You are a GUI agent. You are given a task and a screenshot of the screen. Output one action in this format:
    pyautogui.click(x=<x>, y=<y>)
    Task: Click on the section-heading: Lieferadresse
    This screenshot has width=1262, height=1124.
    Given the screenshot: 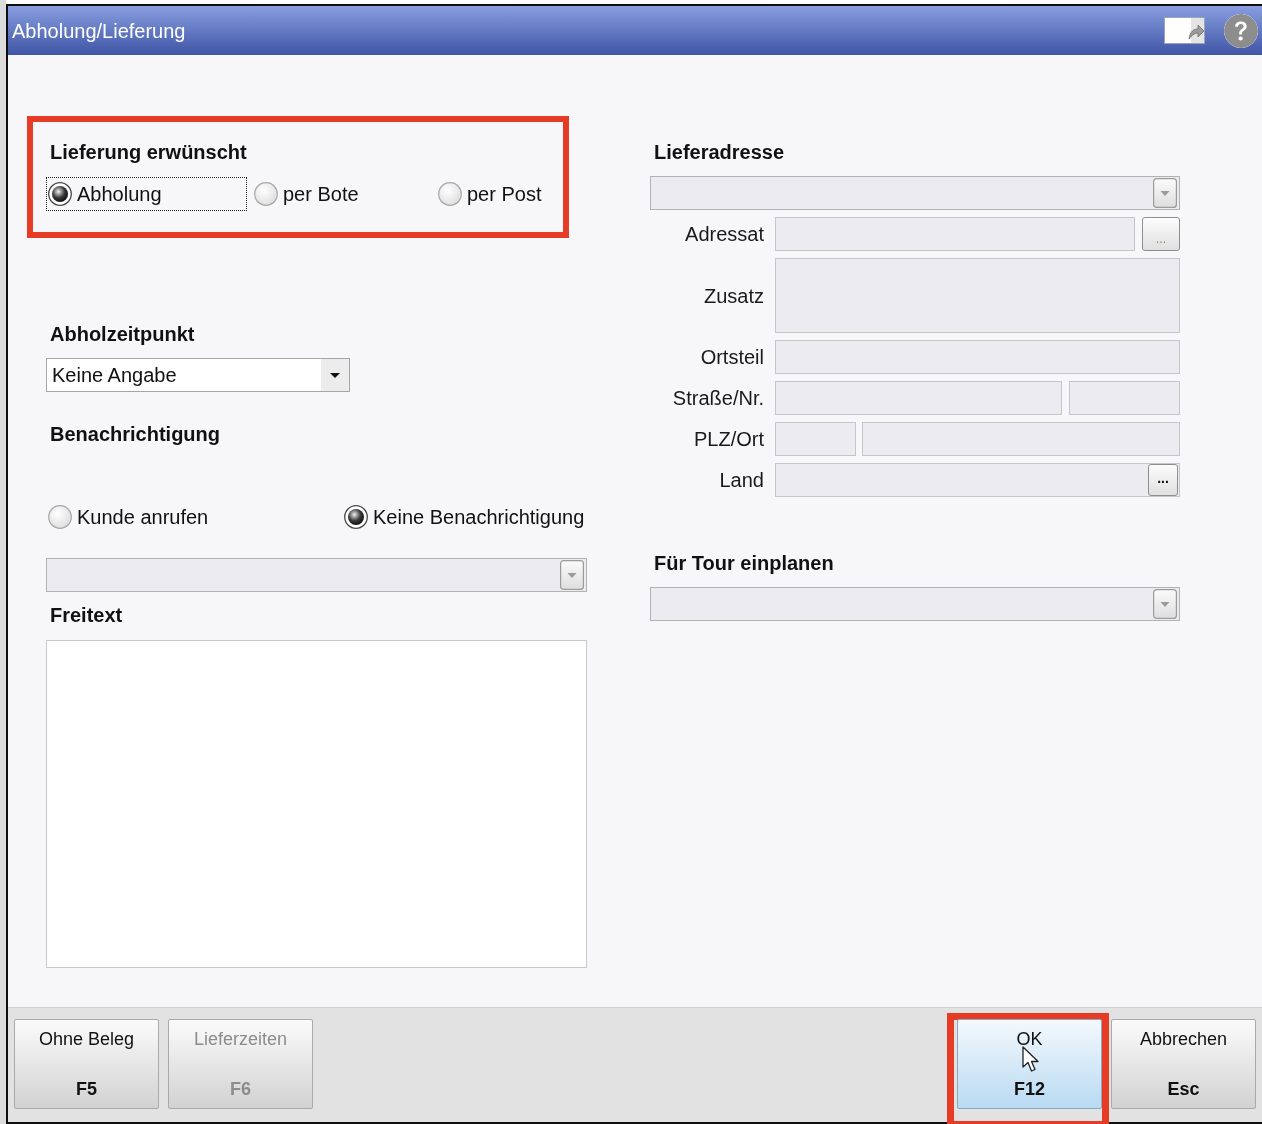 What is the action you would take?
    pyautogui.click(x=719, y=152)
    